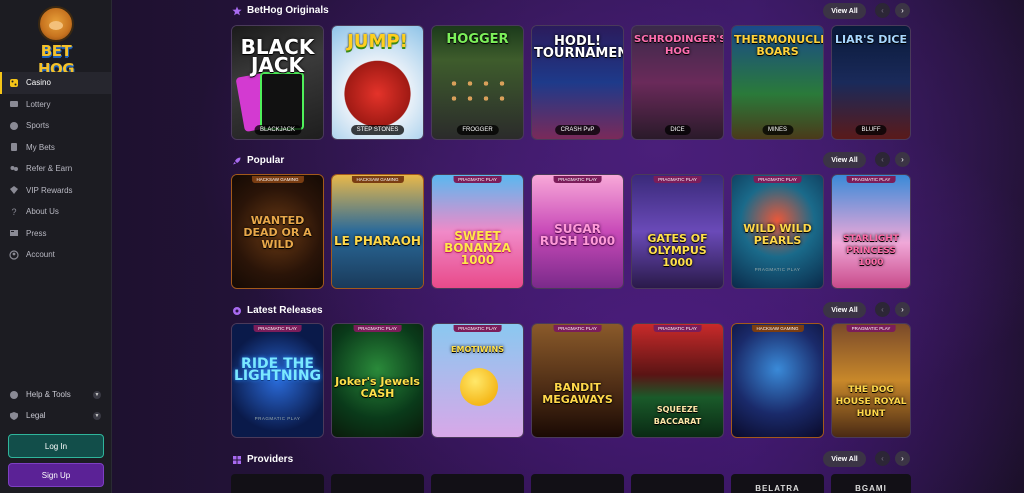  What do you see at coordinates (278, 370) in the screenshot?
I see `game-title: RIDE THE LIGHTNING` at bounding box center [278, 370].